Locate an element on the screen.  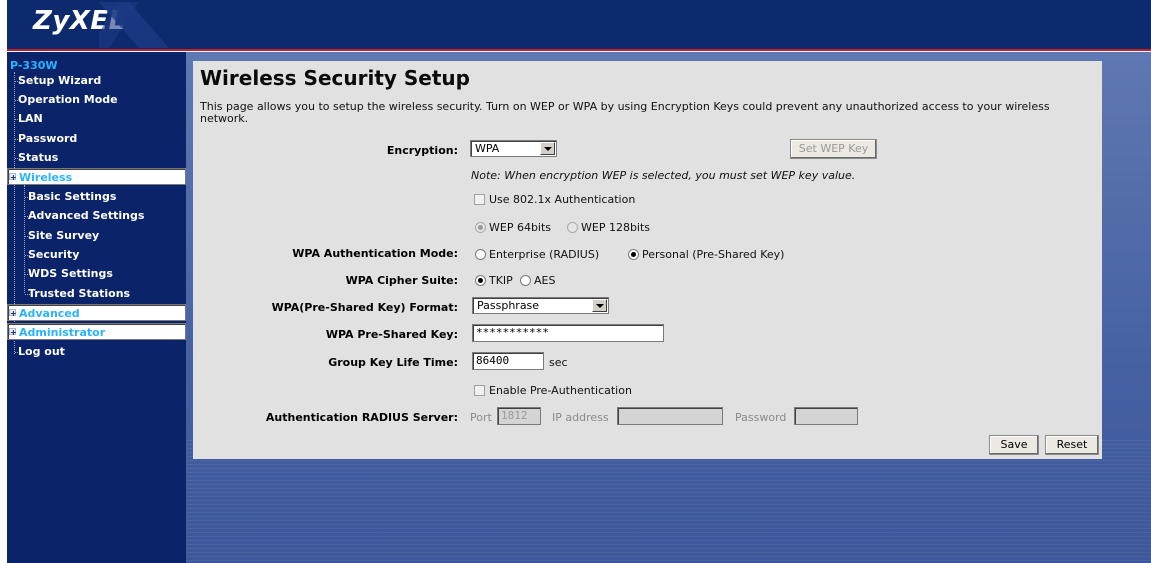
auth-enterprise-radio is located at coordinates (480, 254).